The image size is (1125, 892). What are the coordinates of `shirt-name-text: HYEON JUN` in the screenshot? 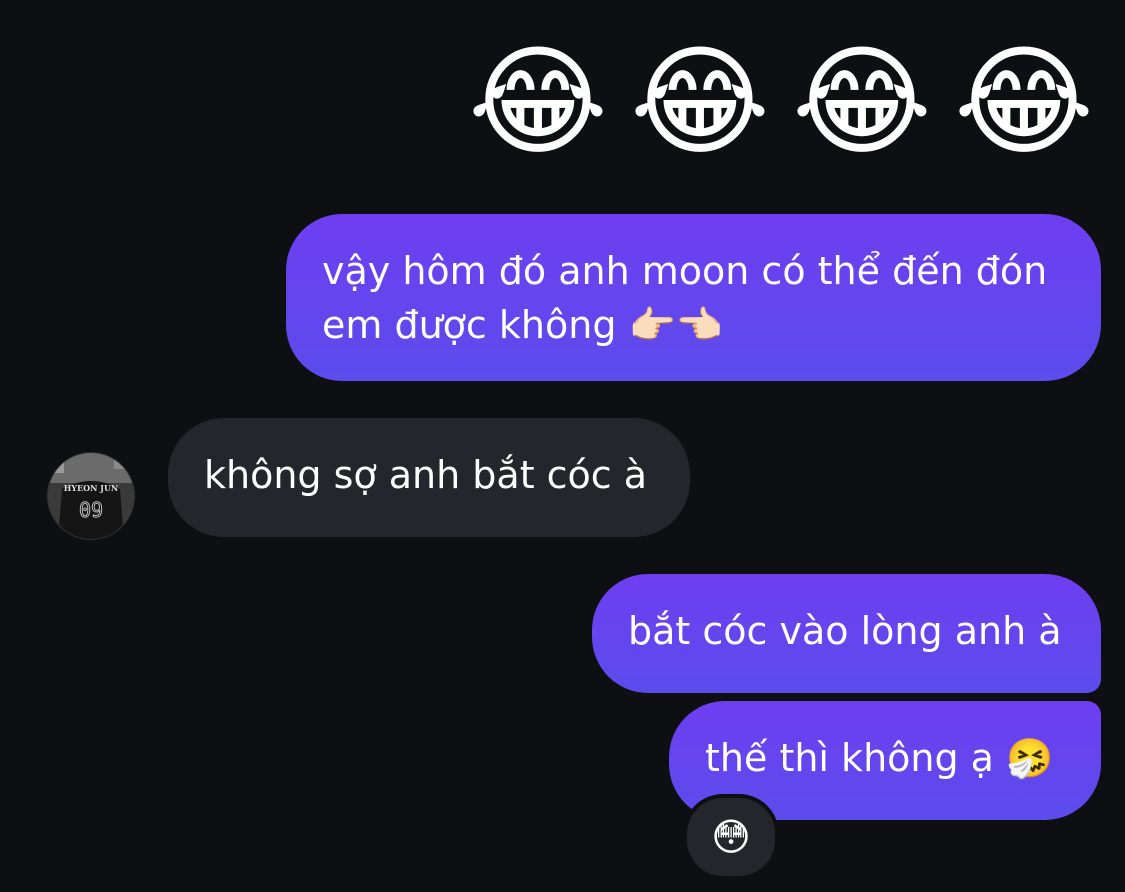 It's located at (91, 488).